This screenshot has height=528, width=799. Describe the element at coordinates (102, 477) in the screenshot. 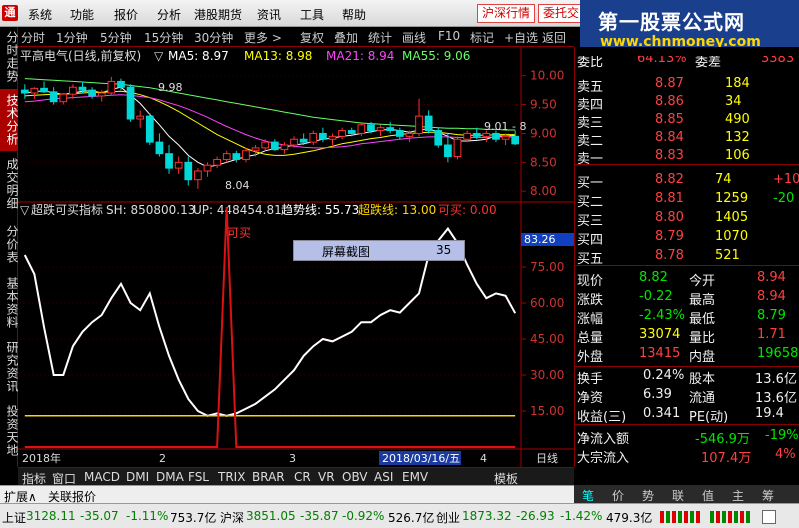

I see `tab-macd: MACD` at that location.